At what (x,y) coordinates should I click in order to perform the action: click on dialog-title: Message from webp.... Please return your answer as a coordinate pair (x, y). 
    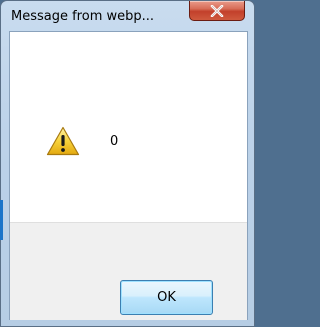
    Looking at the image, I should click on (83, 16).